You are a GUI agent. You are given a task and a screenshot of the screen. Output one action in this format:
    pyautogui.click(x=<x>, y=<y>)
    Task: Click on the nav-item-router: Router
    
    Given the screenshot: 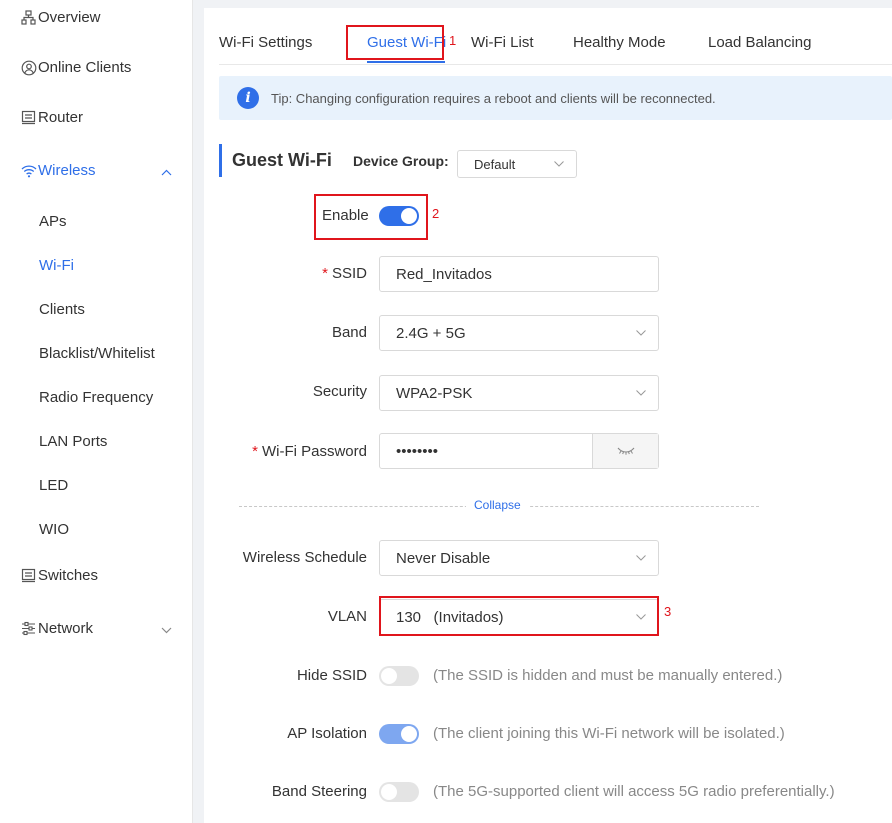 What is the action you would take?
    pyautogui.click(x=51, y=117)
    